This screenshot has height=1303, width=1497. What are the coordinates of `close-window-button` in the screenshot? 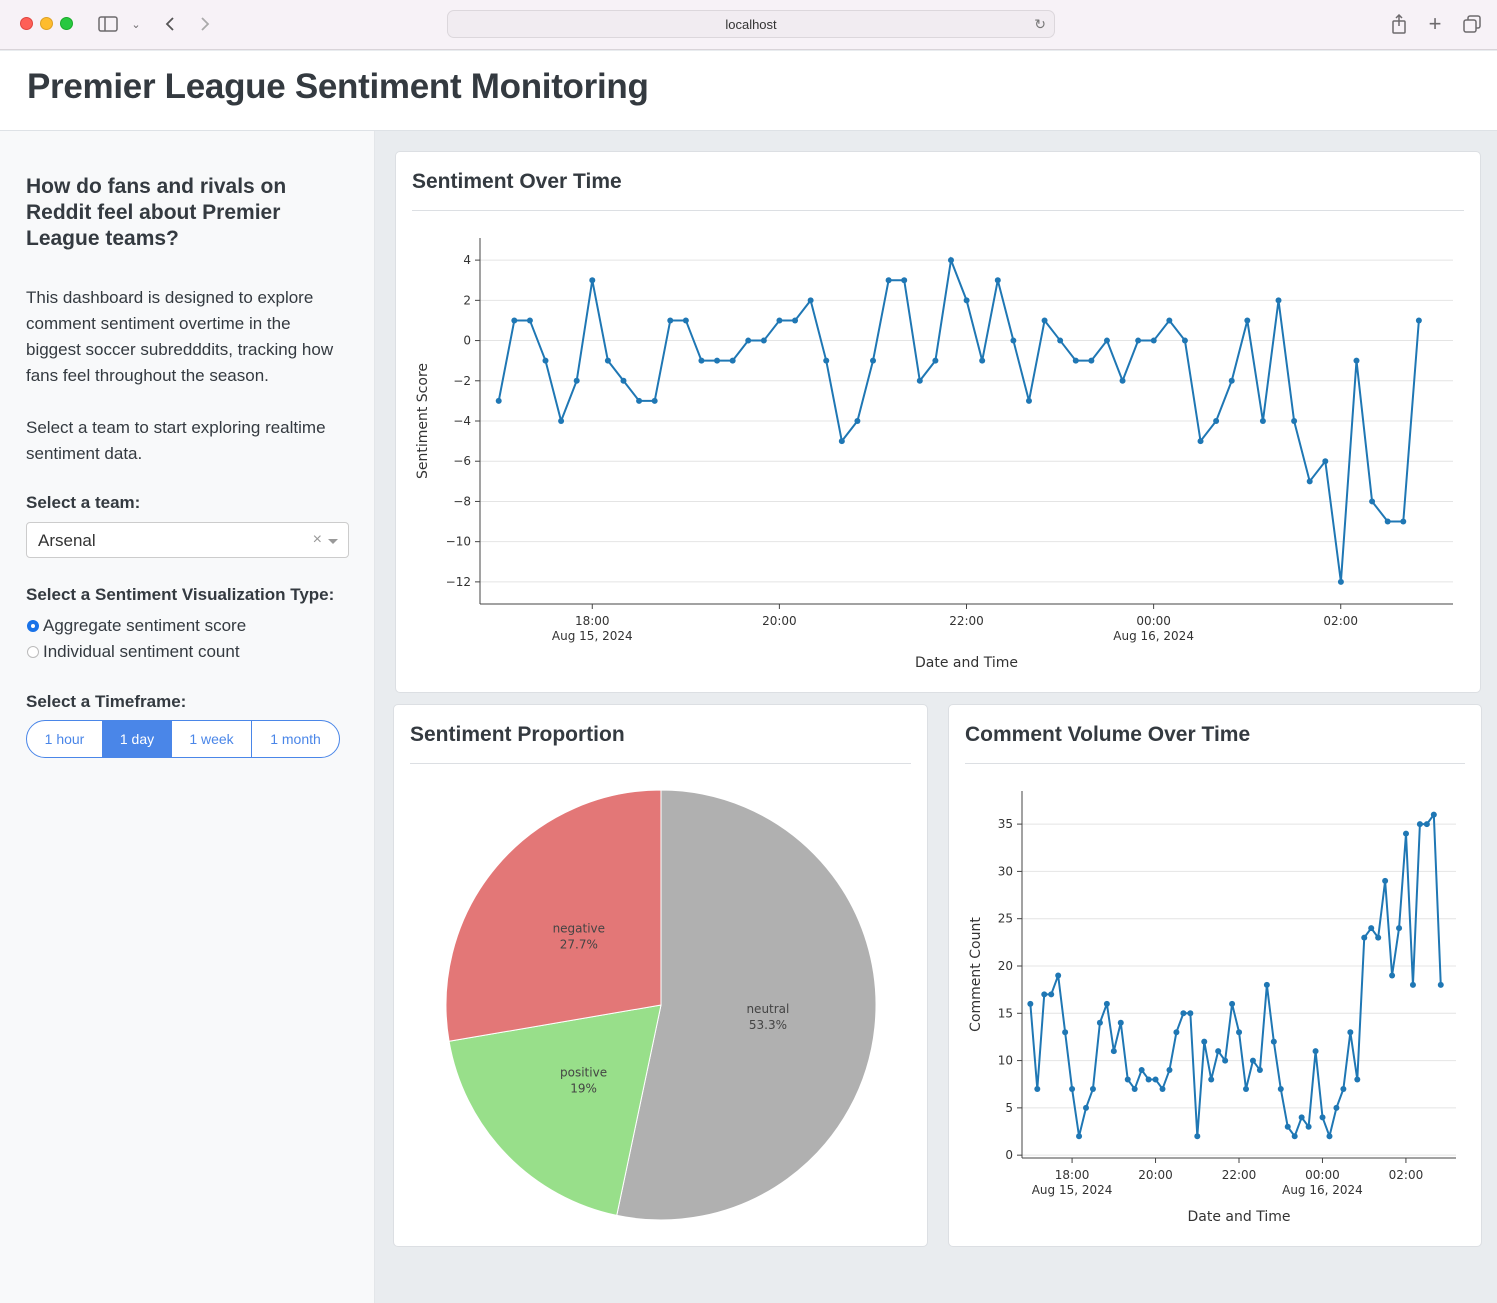 It's located at (26, 23).